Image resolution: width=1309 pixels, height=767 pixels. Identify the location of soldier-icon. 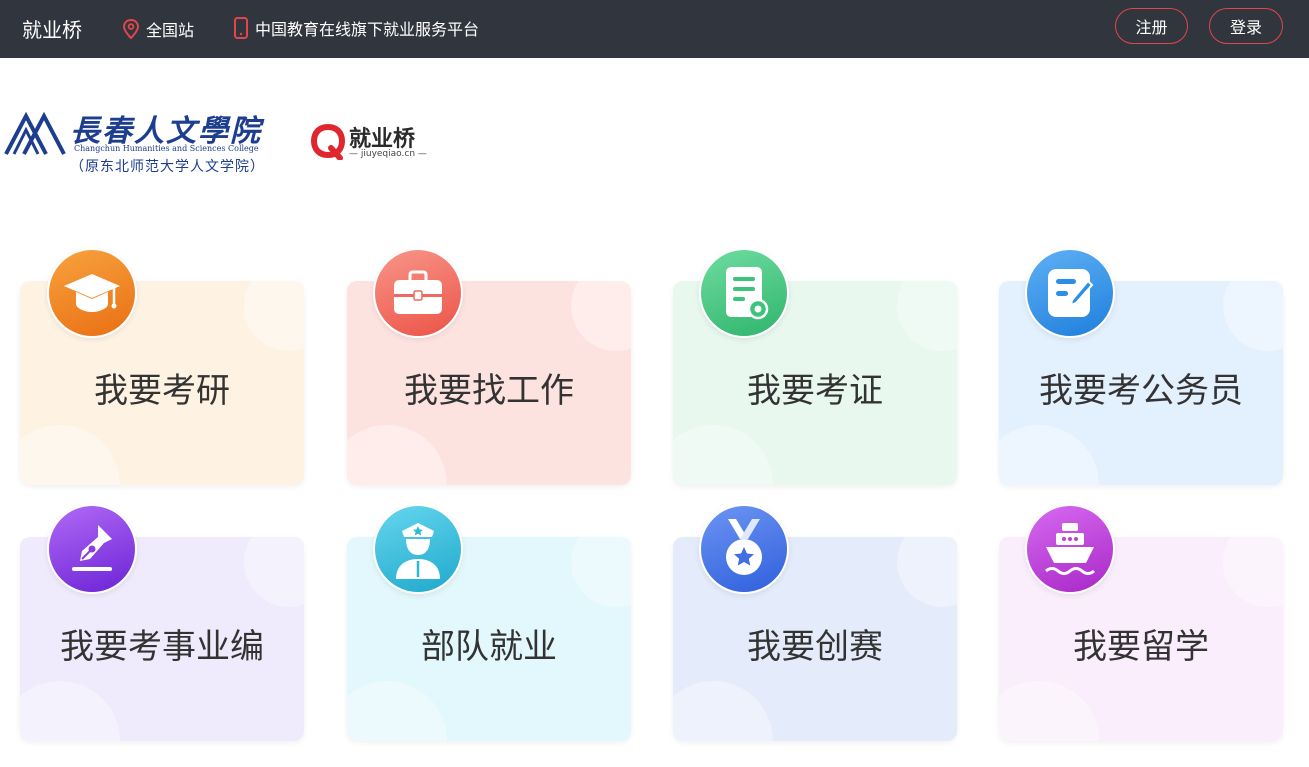
(418, 549).